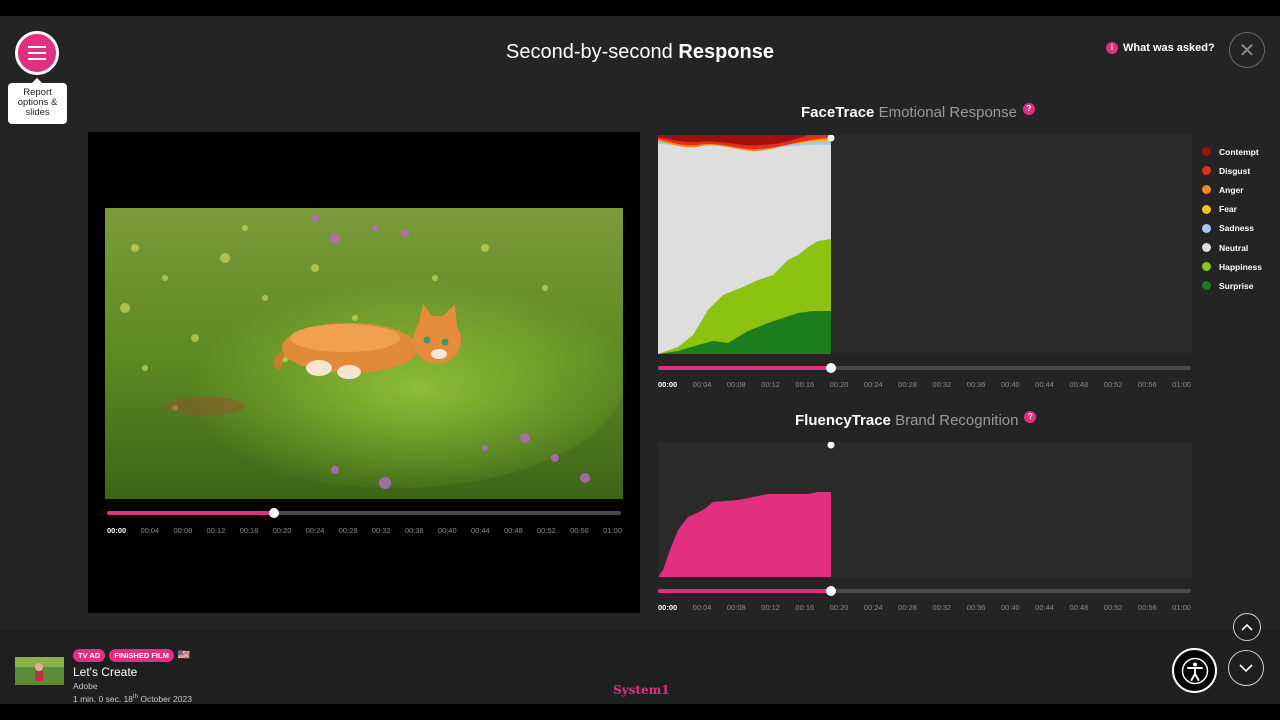 This screenshot has width=1280, height=720. I want to click on time-tick: 00:40, so click(1010, 607).